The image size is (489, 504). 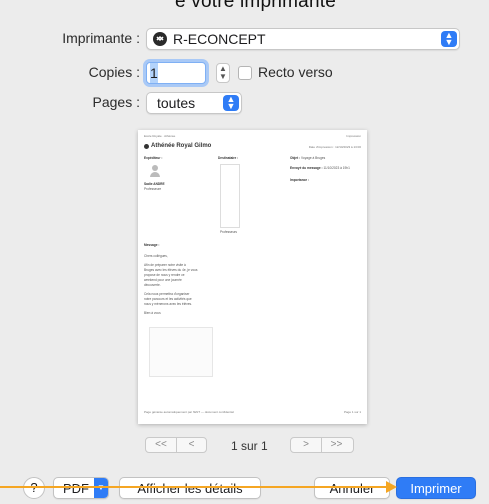 What do you see at coordinates (154, 73) in the screenshot?
I see `copies-value: 1` at bounding box center [154, 73].